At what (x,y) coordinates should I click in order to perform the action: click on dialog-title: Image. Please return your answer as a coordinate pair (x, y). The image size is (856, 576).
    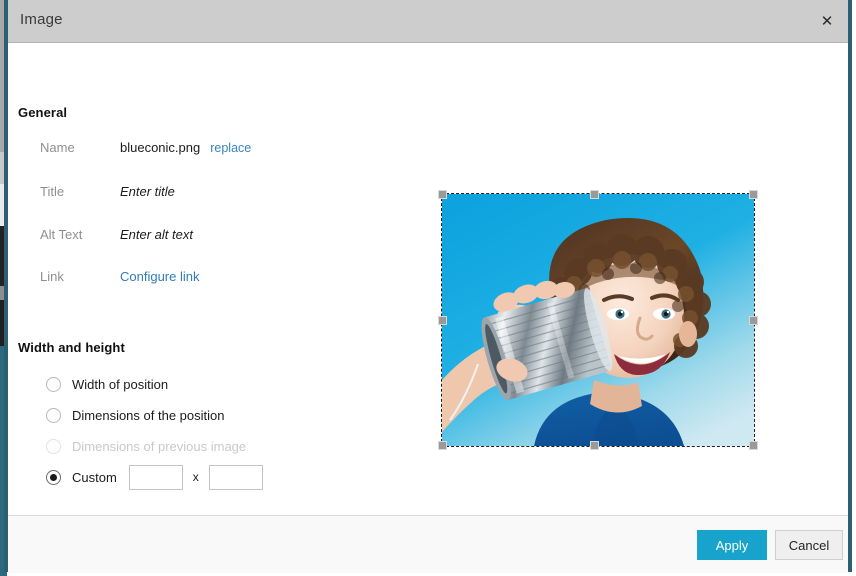
    Looking at the image, I should click on (41, 19).